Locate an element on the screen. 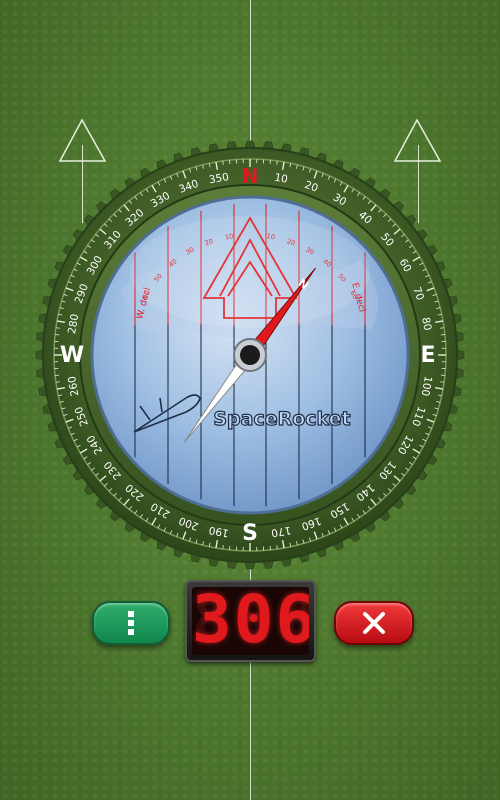  heading-value: 306 is located at coordinates (250, 621).